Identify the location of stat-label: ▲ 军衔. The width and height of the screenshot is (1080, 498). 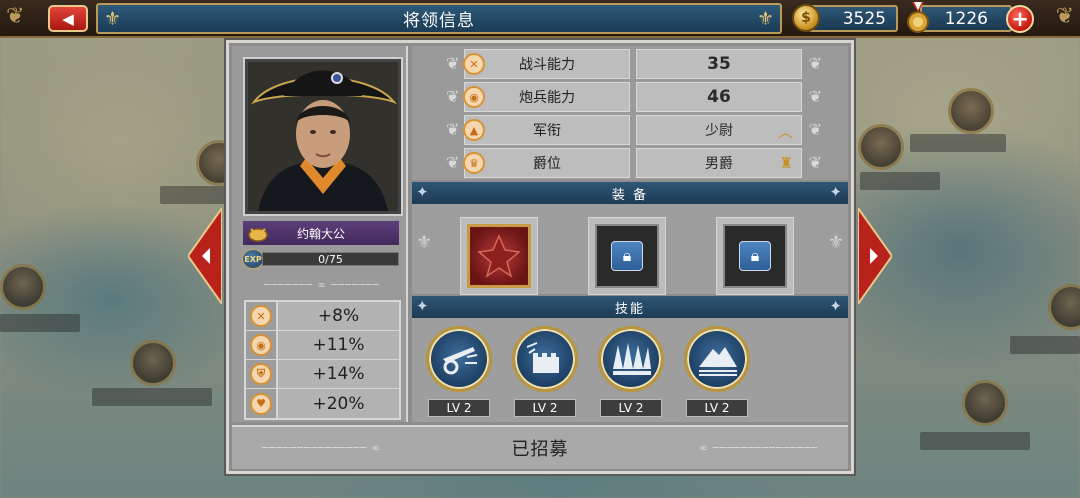
(546, 130).